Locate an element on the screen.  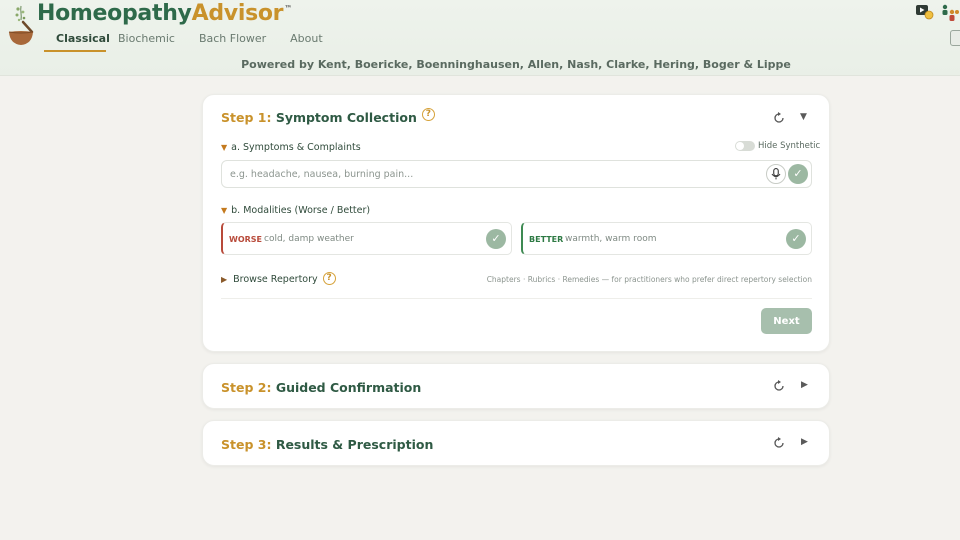
toggle-switch is located at coordinates (745, 146).